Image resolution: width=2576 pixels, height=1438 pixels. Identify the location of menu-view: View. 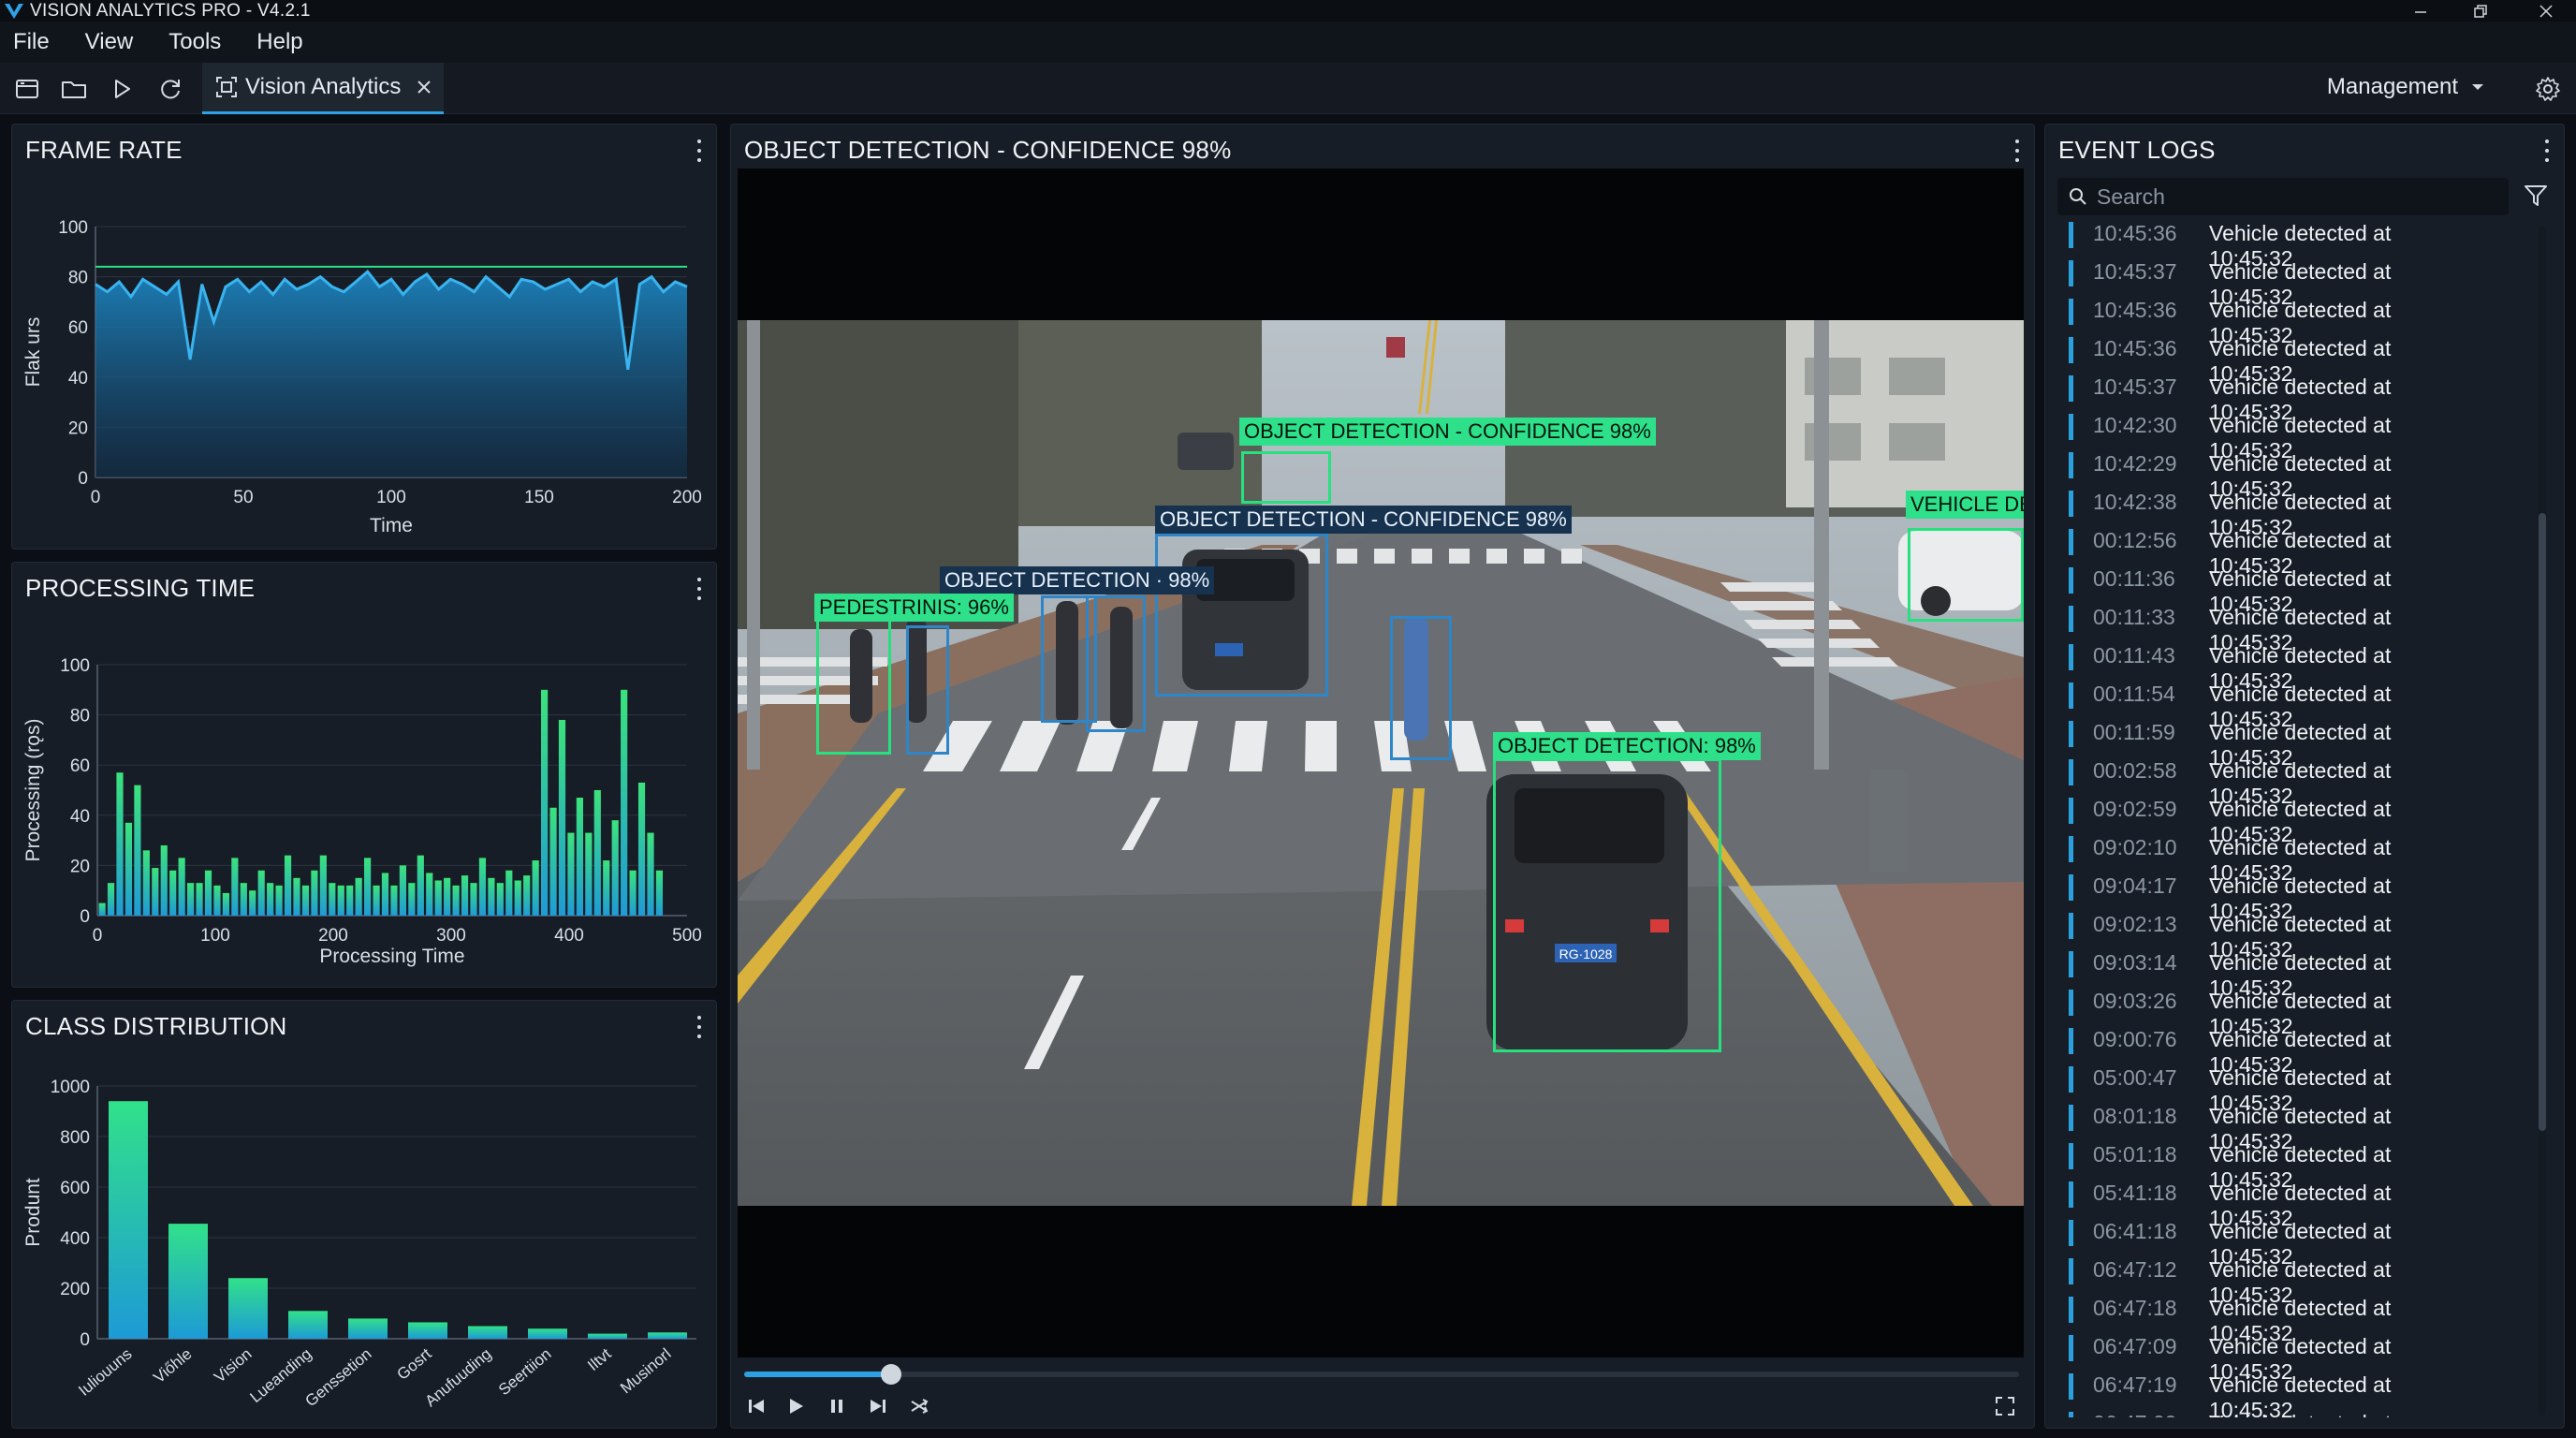
(109, 42).